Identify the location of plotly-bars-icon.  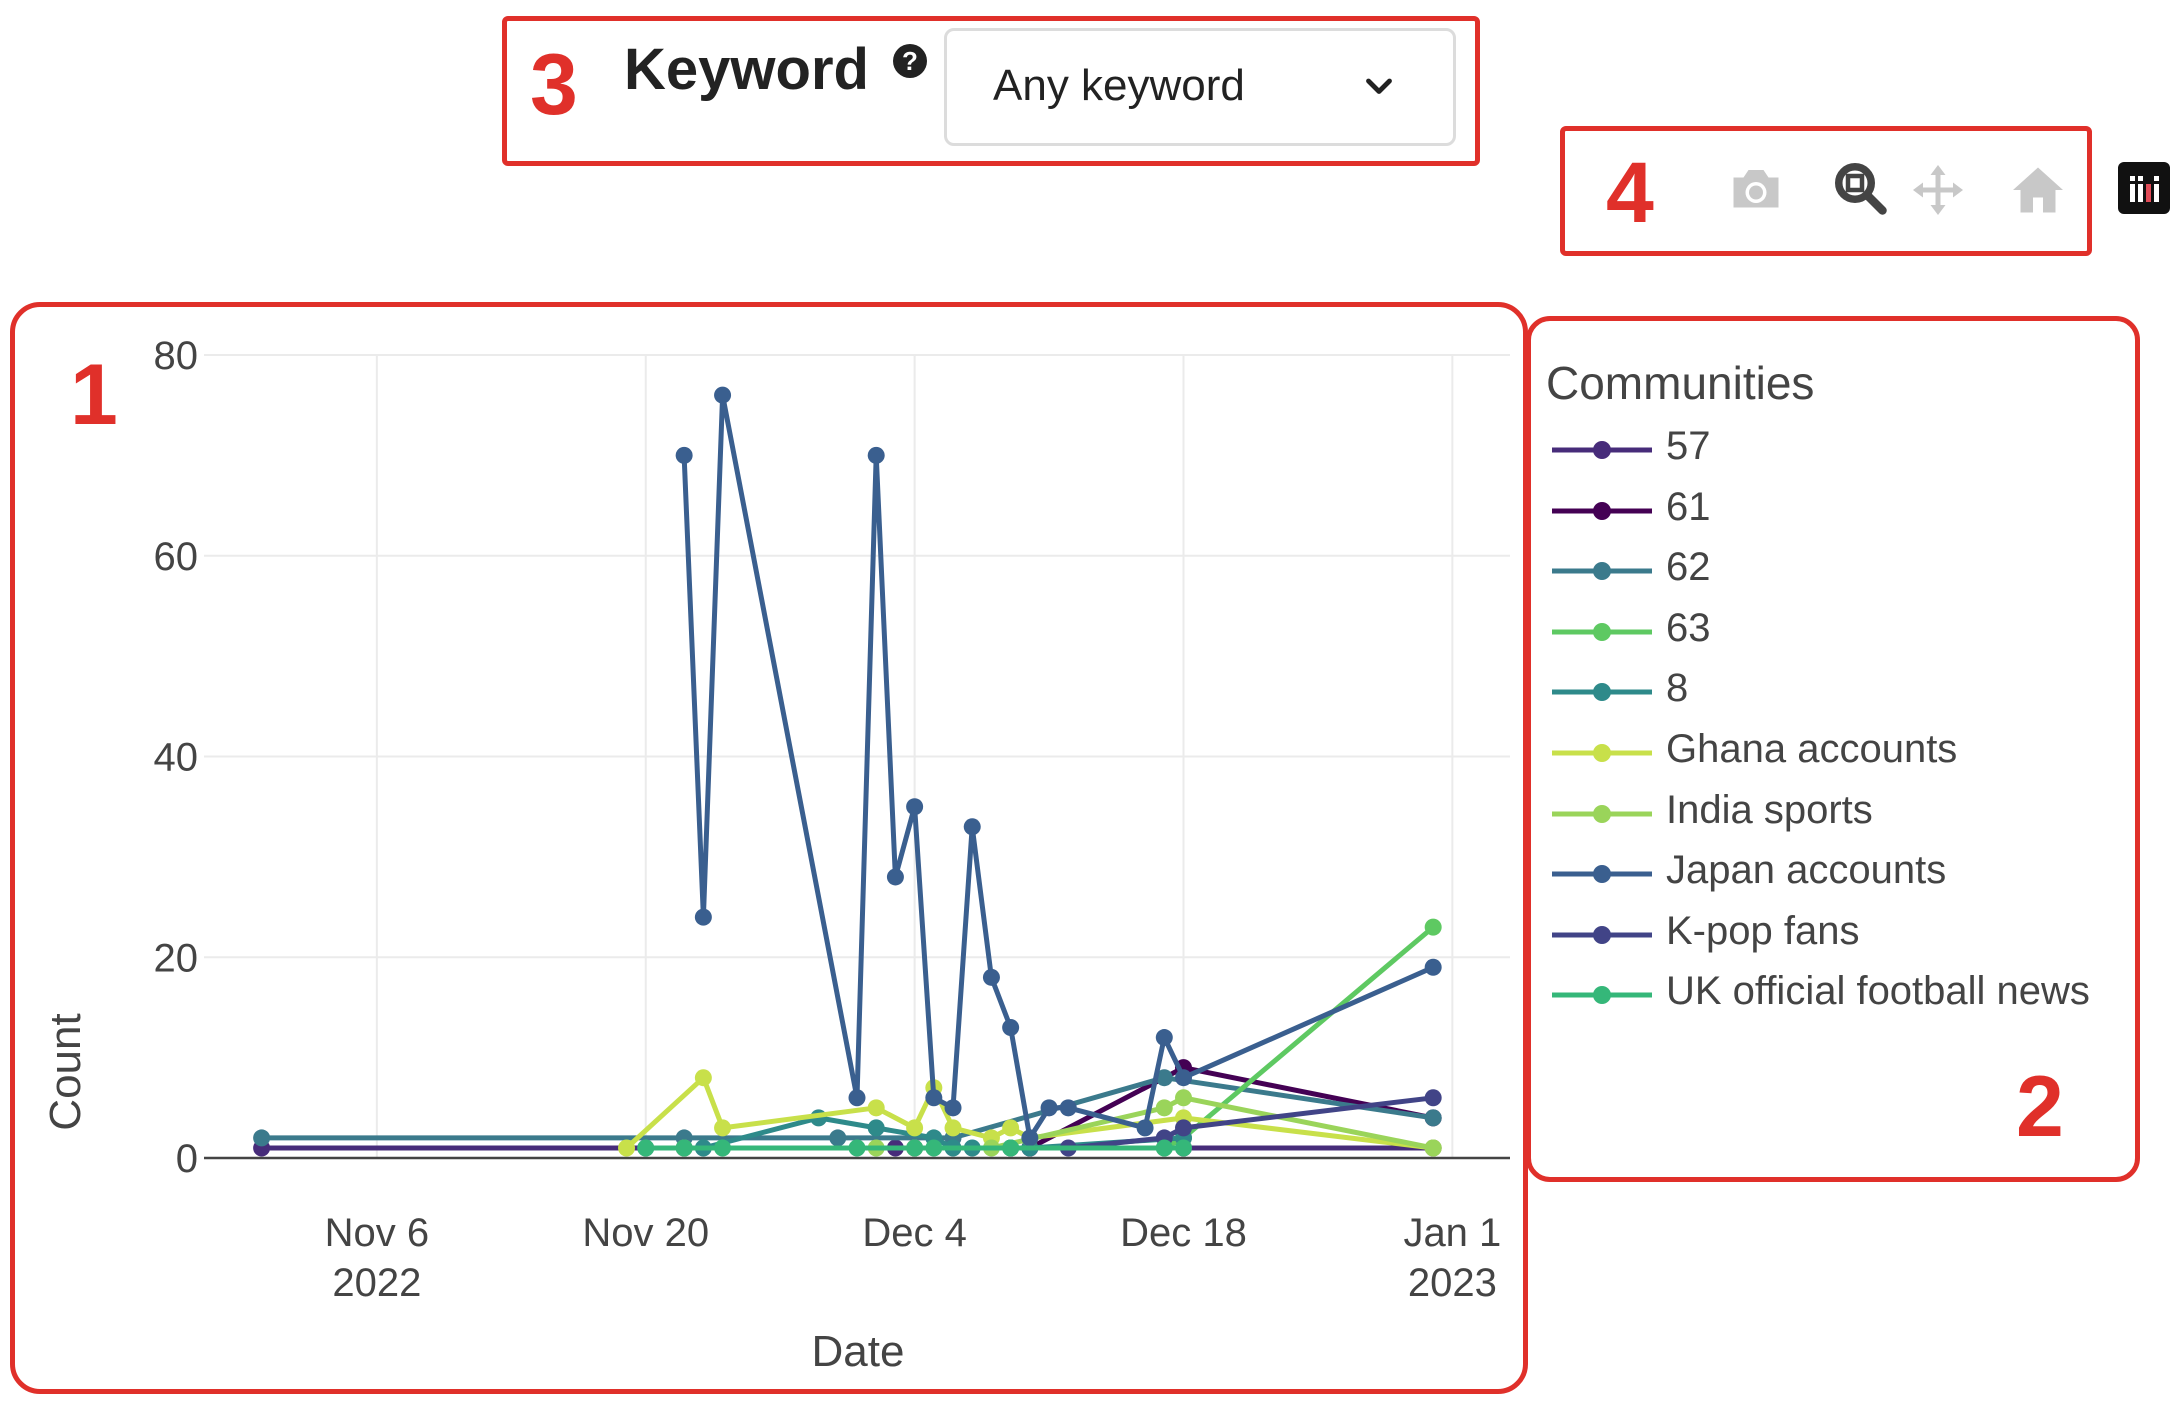
(2144, 189).